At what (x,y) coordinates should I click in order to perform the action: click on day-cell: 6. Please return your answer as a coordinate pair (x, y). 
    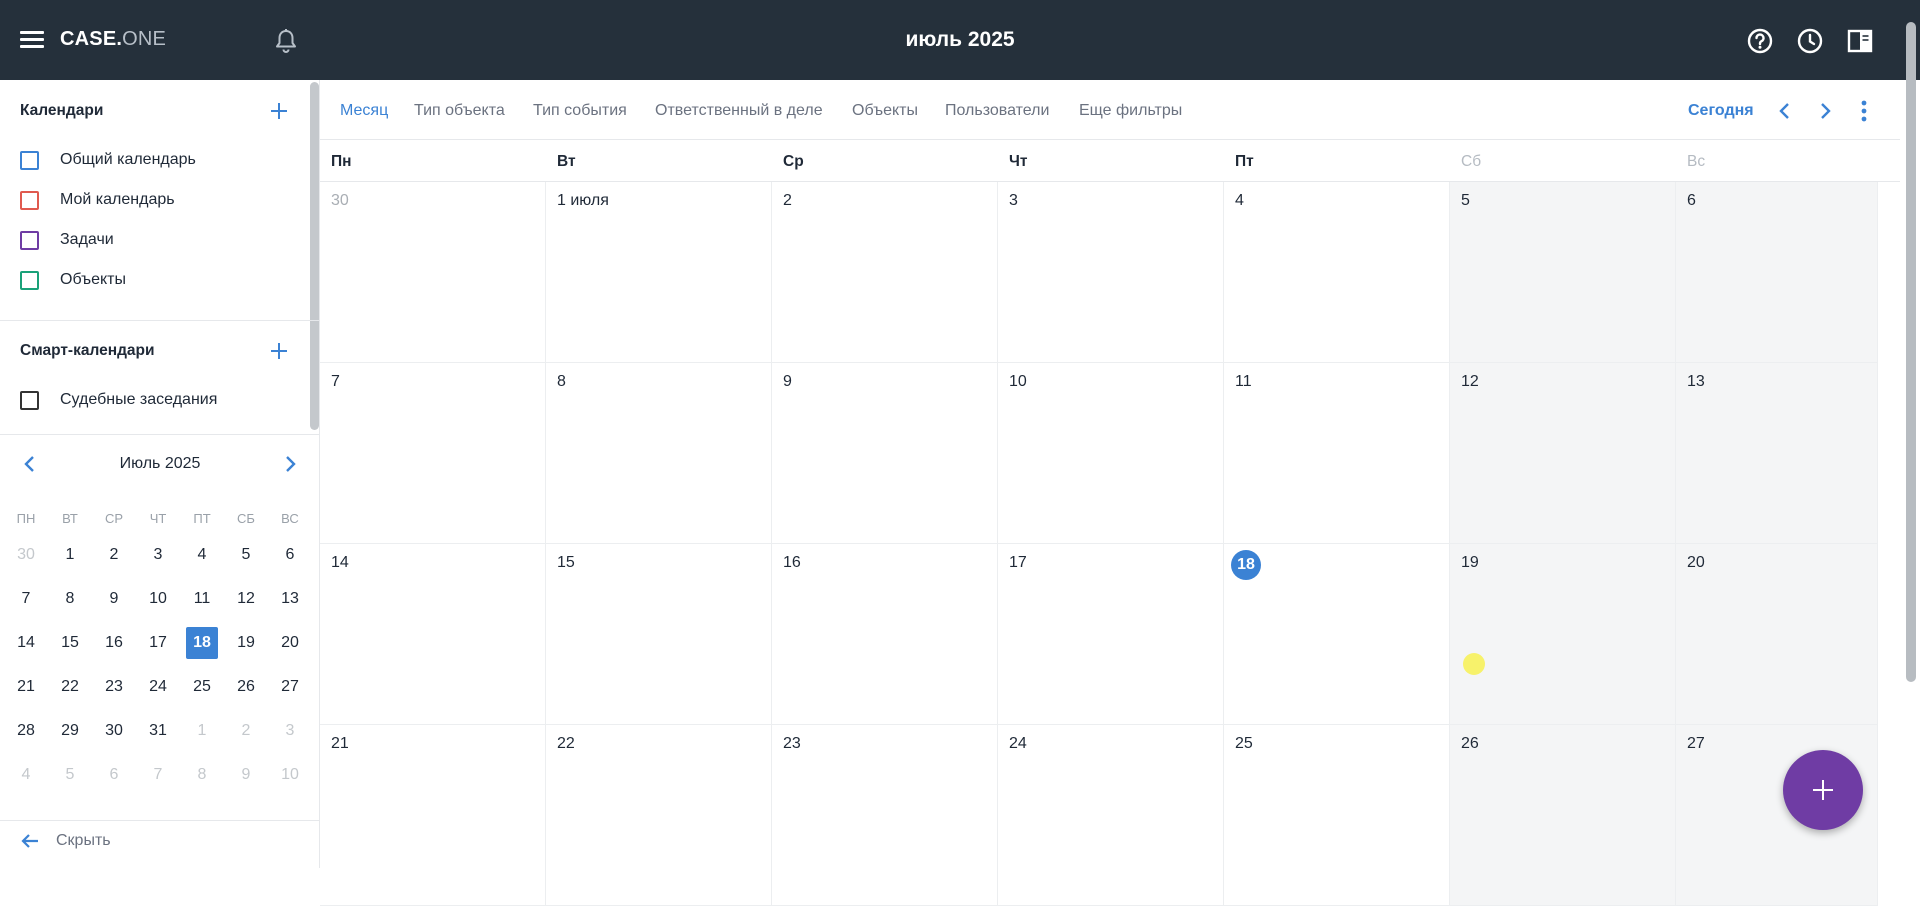
    Looking at the image, I should click on (1777, 272).